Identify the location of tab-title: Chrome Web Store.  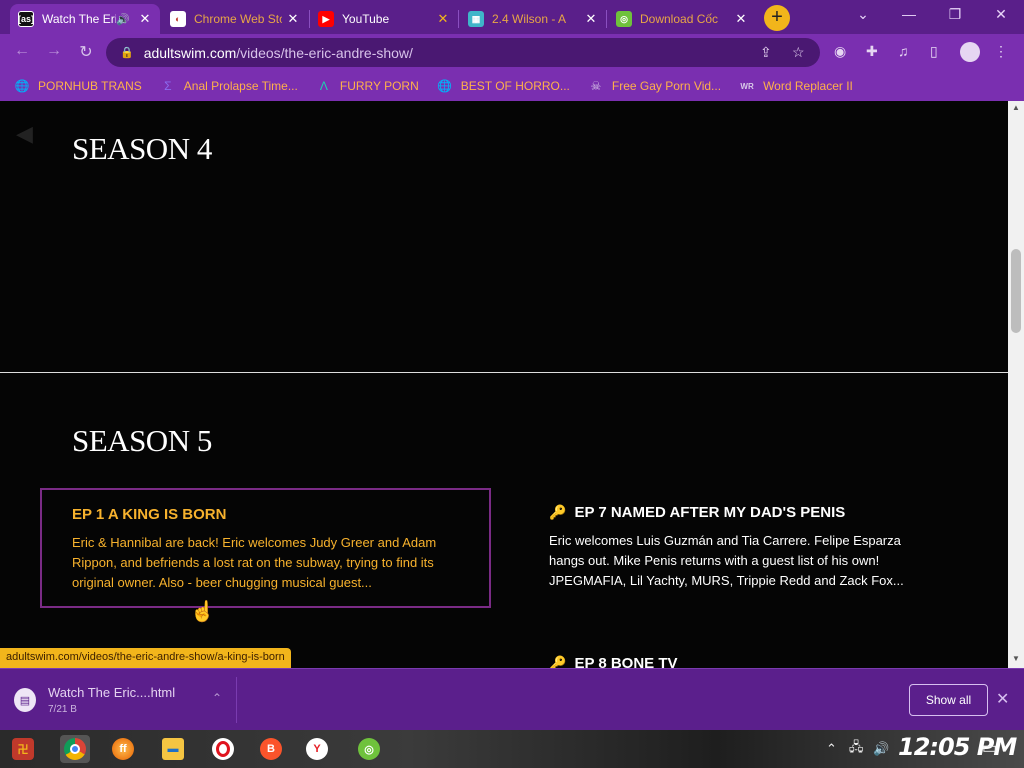
(238, 19).